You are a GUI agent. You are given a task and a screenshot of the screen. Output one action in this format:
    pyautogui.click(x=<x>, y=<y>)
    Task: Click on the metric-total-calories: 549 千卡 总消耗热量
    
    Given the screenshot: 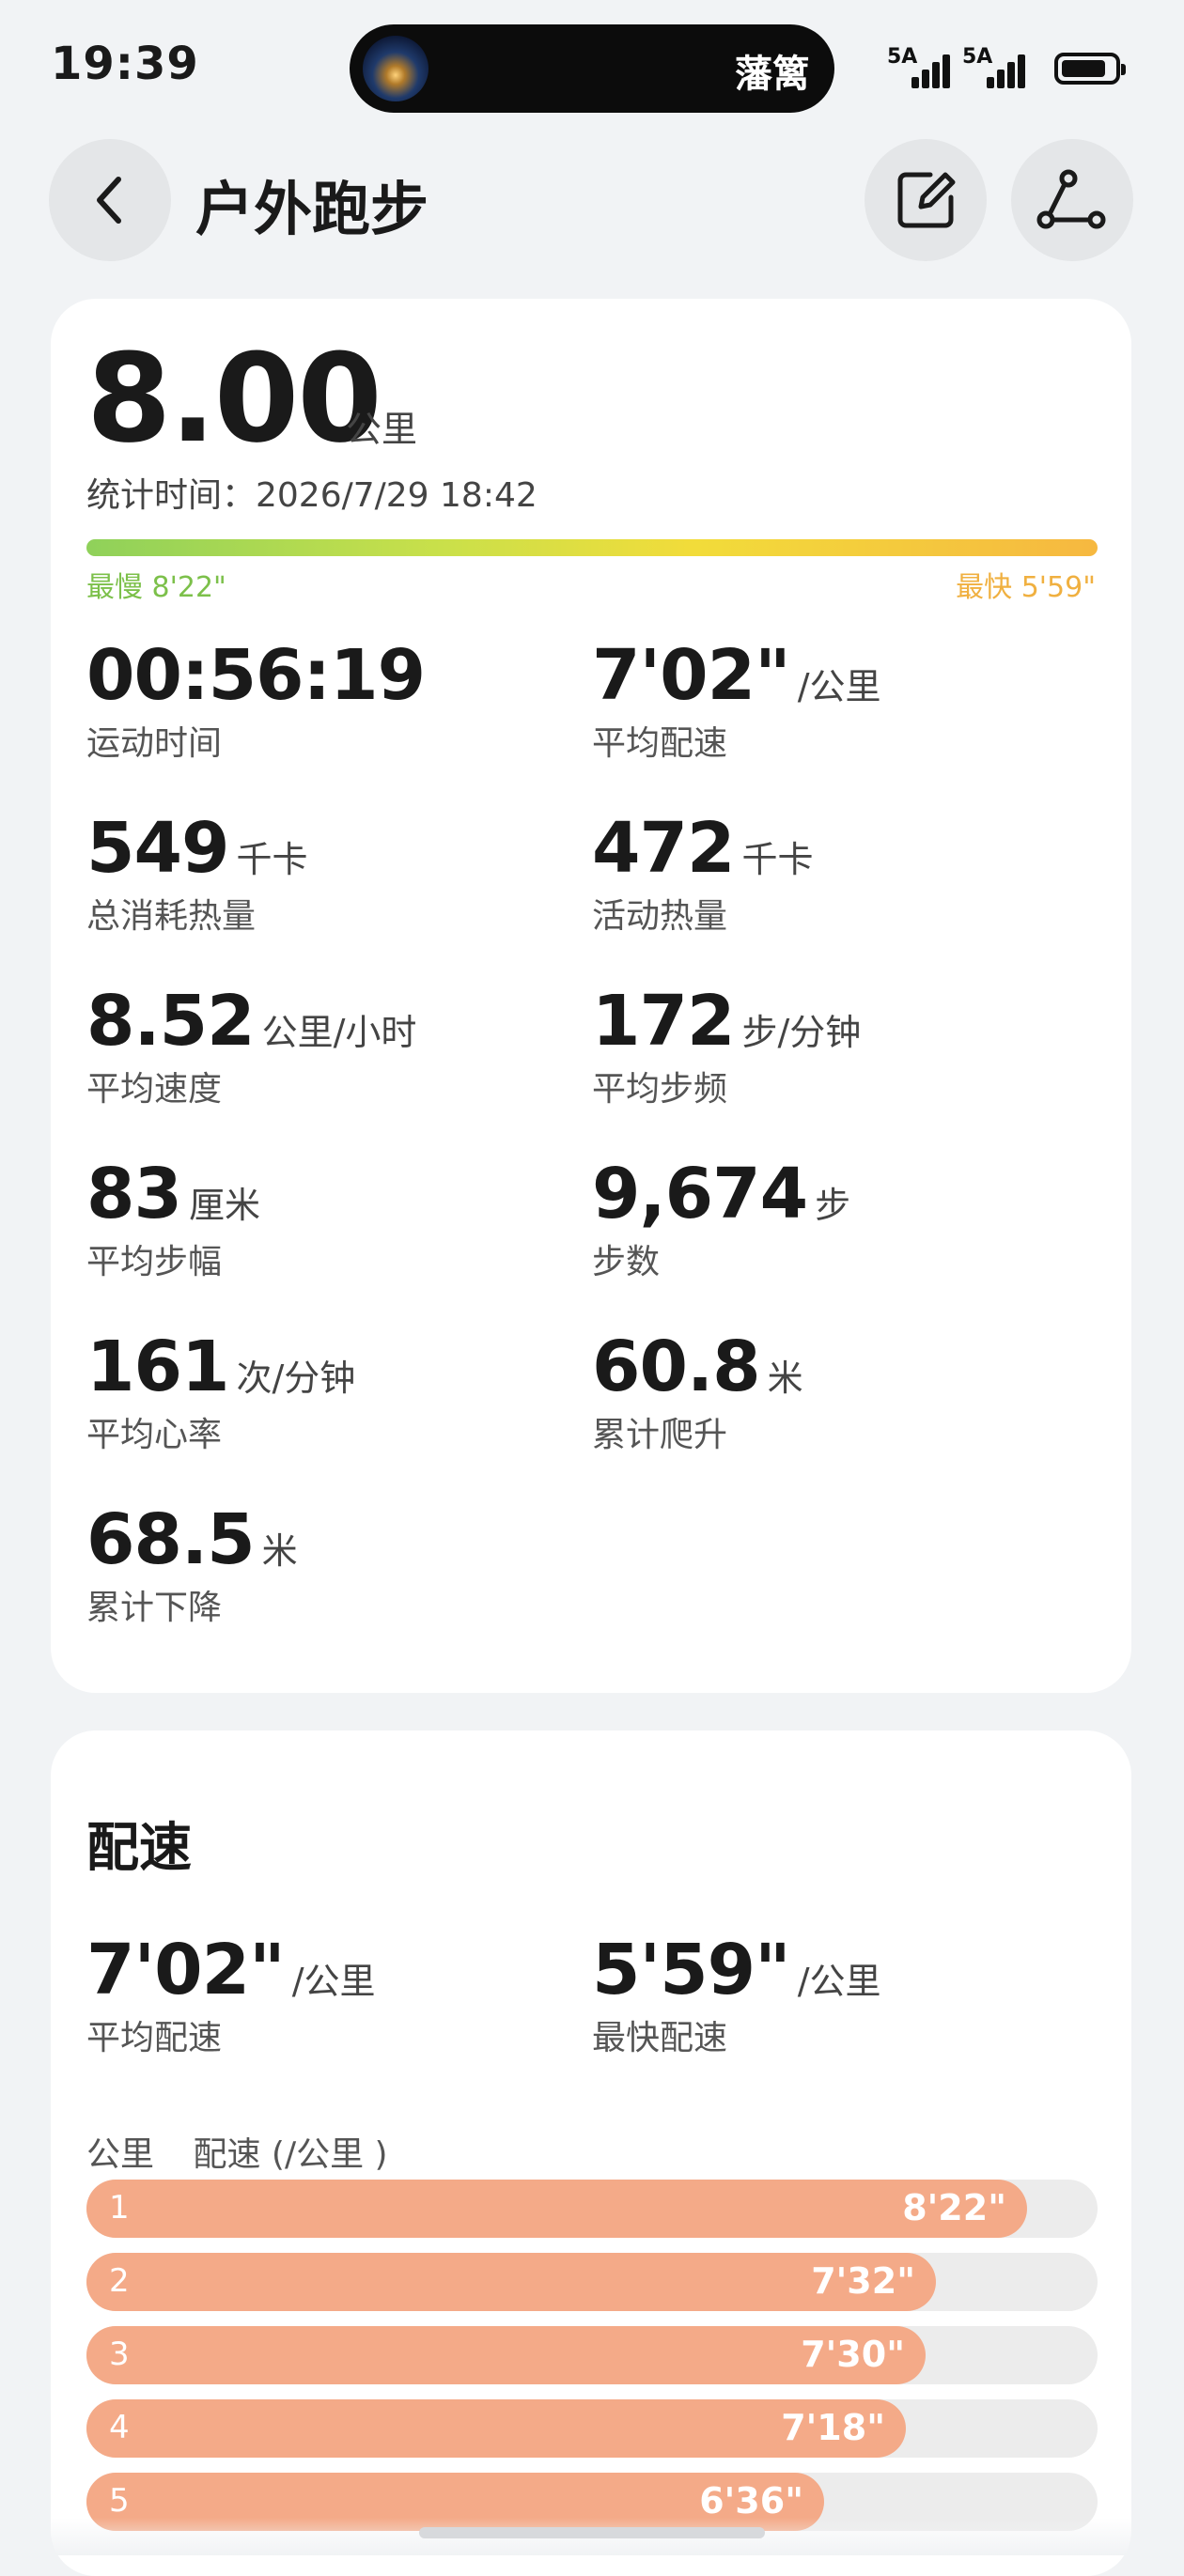 What is the action you would take?
    pyautogui.click(x=197, y=872)
    